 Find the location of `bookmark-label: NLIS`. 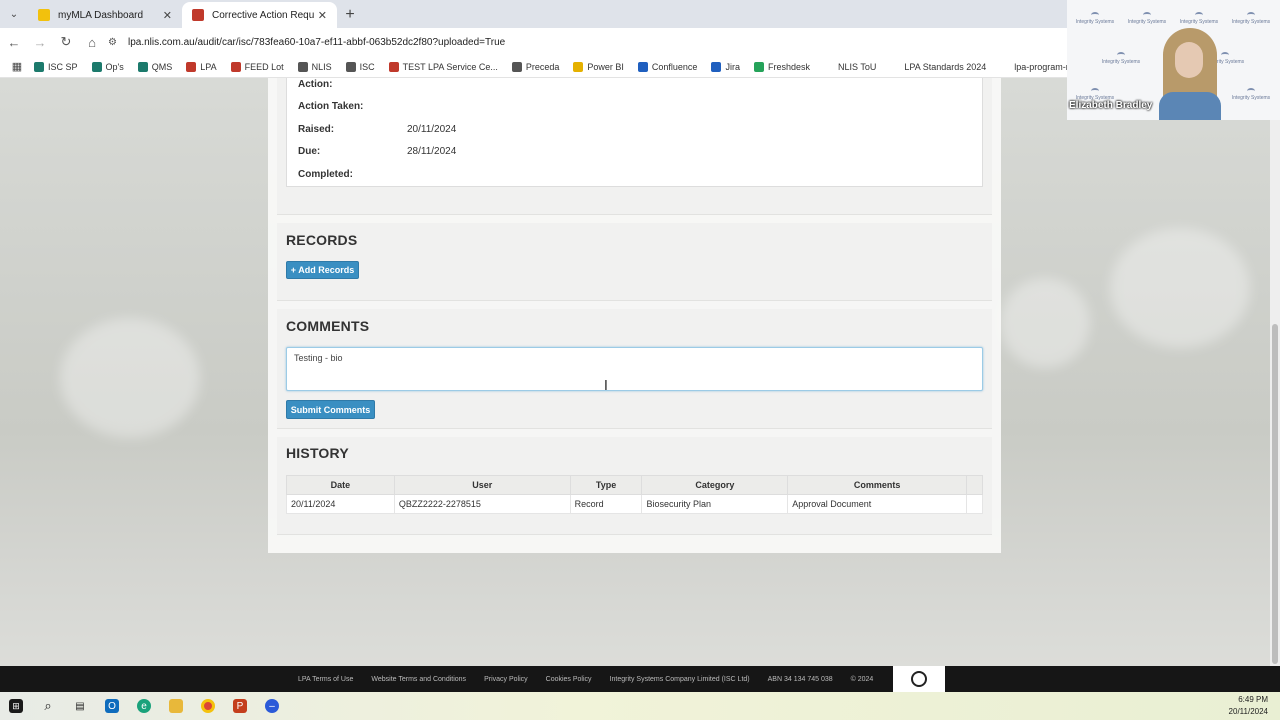

bookmark-label: NLIS is located at coordinates (321, 66).